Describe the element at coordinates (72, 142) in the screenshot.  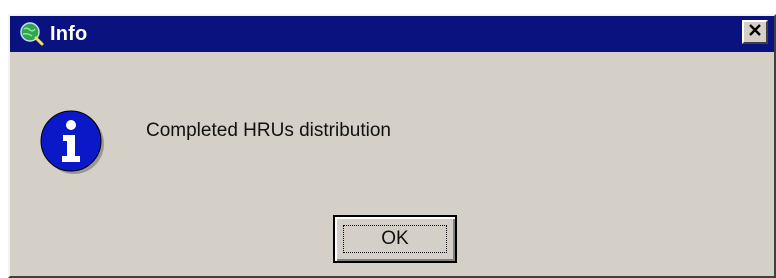
I see `info-icon` at that location.